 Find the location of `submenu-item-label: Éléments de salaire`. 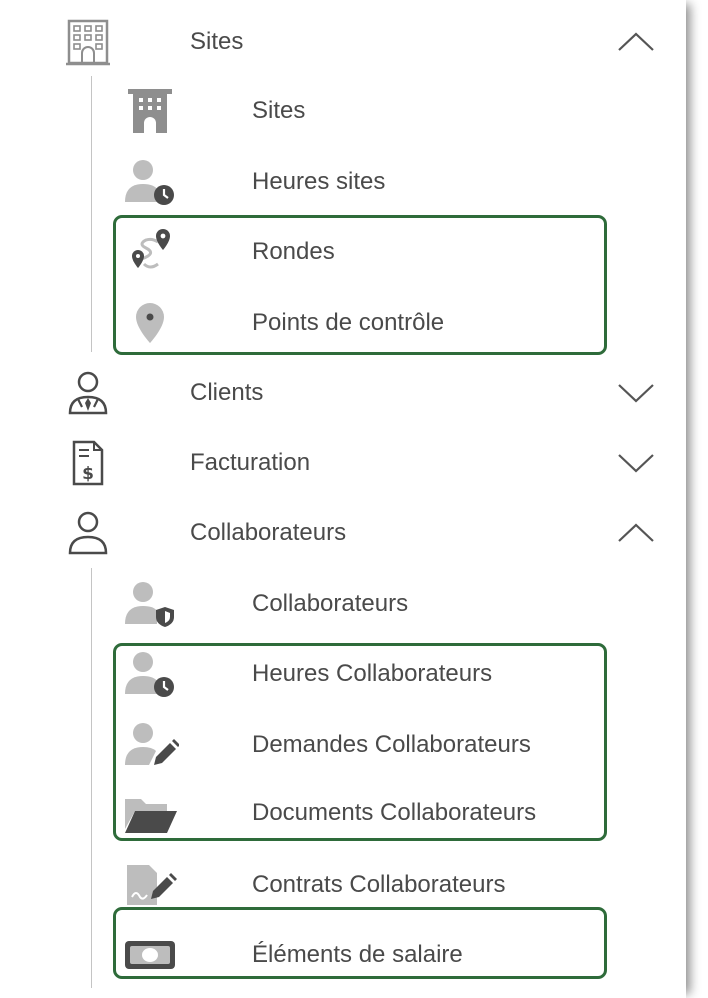

submenu-item-label: Éléments de salaire is located at coordinates (357, 954).